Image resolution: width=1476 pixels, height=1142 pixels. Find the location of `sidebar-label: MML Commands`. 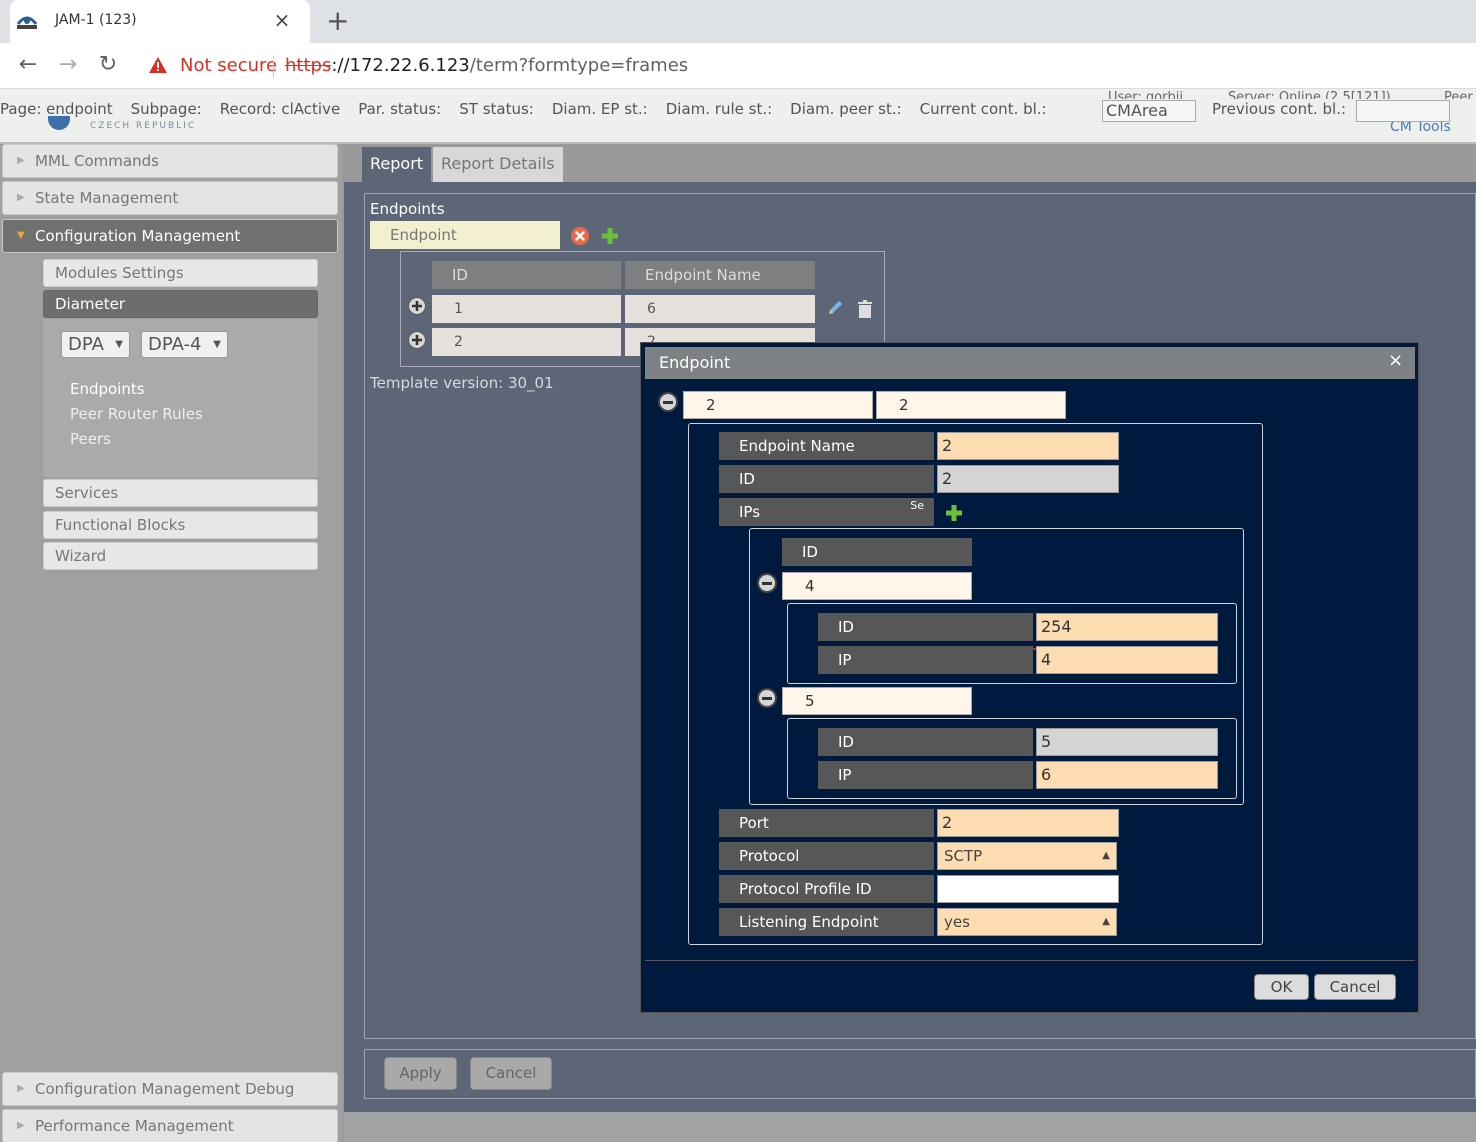

sidebar-label: MML Commands is located at coordinates (97, 161).